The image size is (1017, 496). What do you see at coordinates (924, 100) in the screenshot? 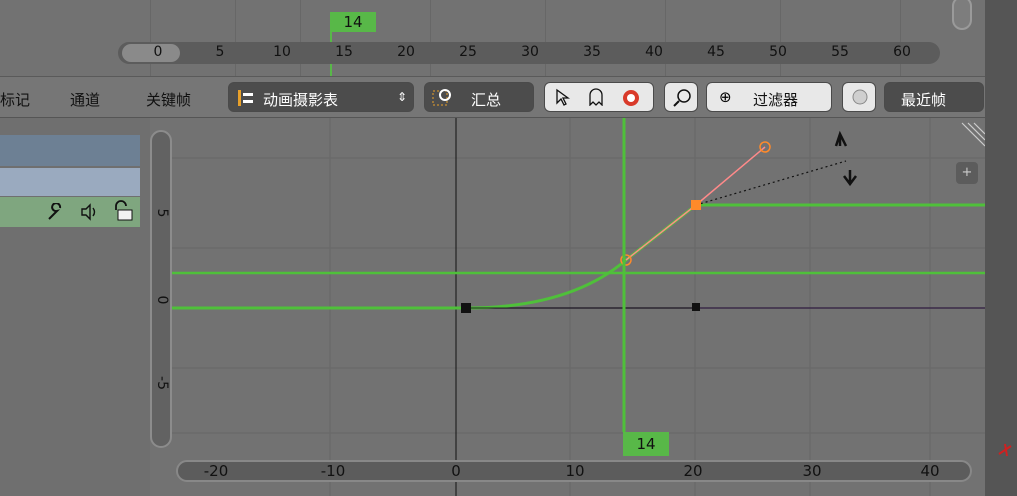
I see `recent-frames-label: 最近帧` at bounding box center [924, 100].